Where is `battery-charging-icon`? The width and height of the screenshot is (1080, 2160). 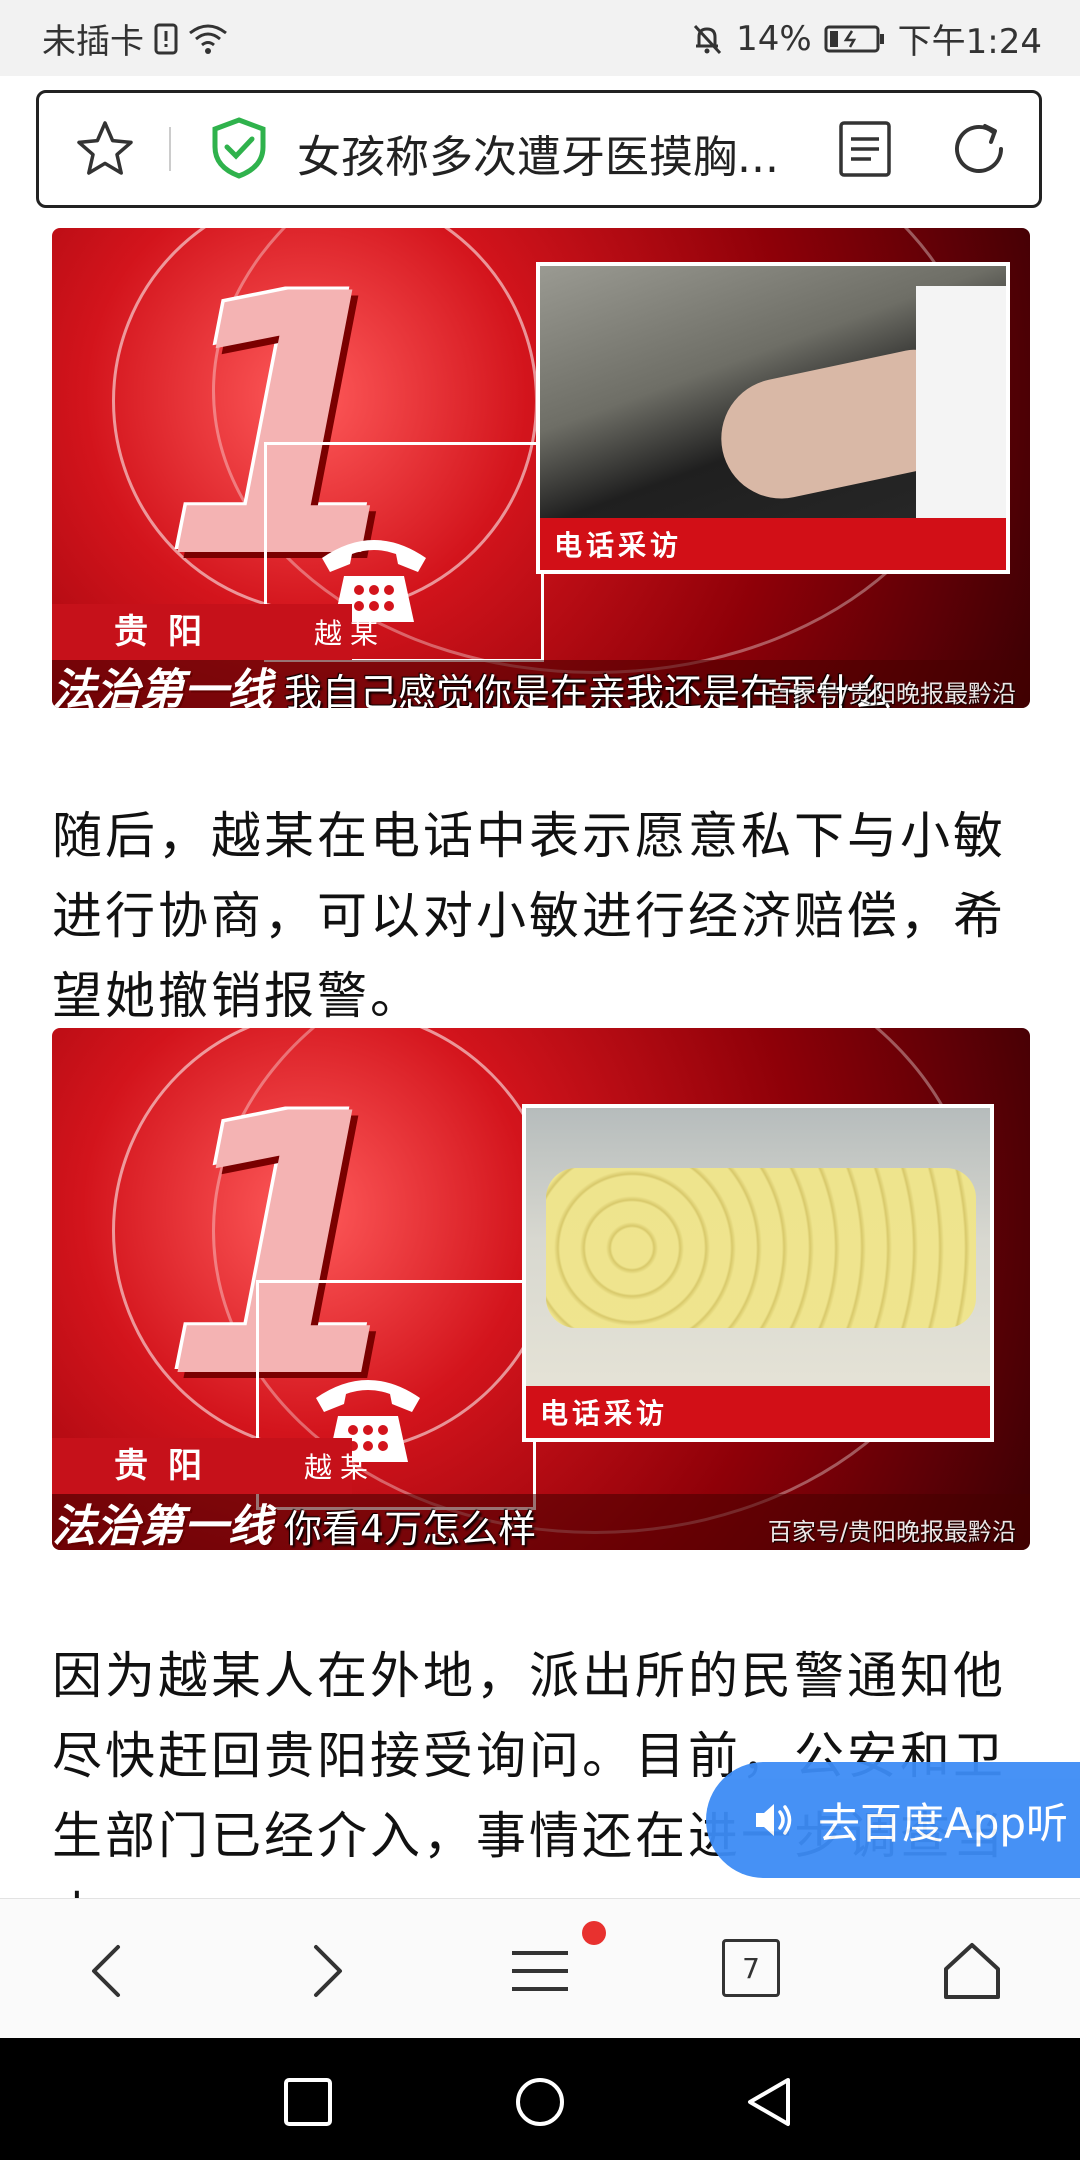 battery-charging-icon is located at coordinates (854, 38).